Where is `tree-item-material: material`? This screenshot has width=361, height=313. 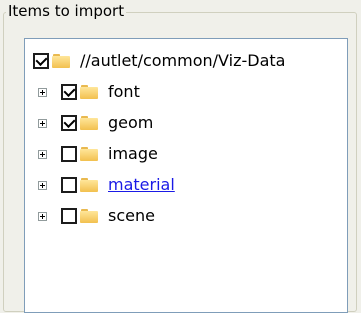
tree-item-material: material is located at coordinates (106, 185).